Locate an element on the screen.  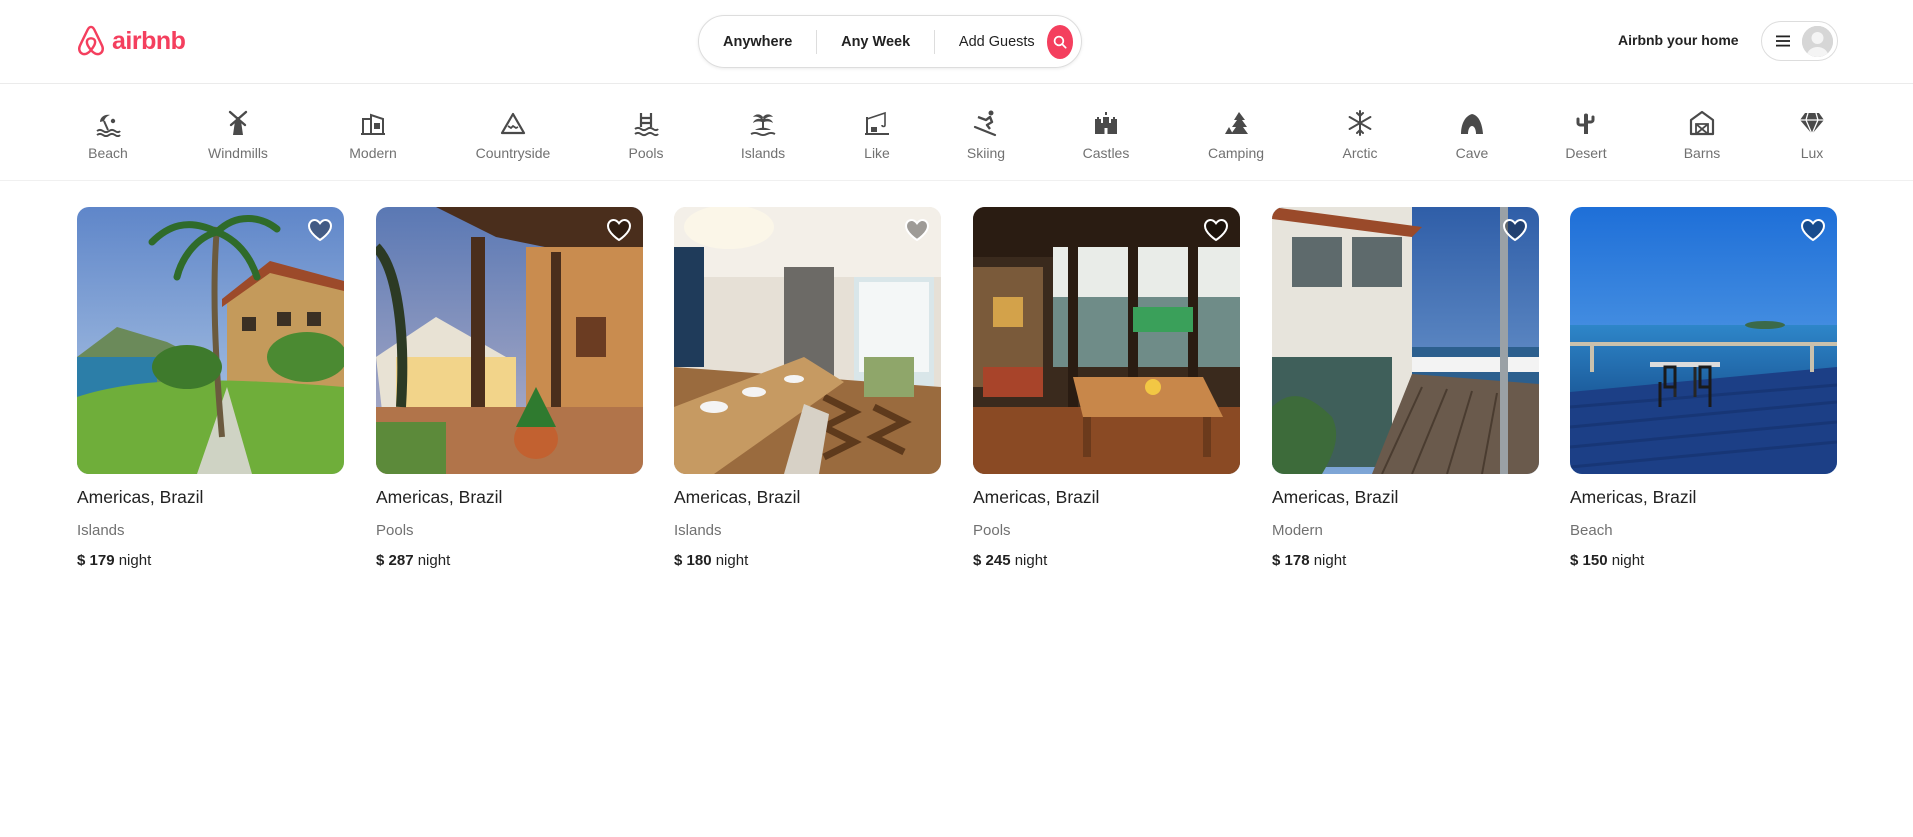
diamond-icon is located at coordinates (1812, 124).